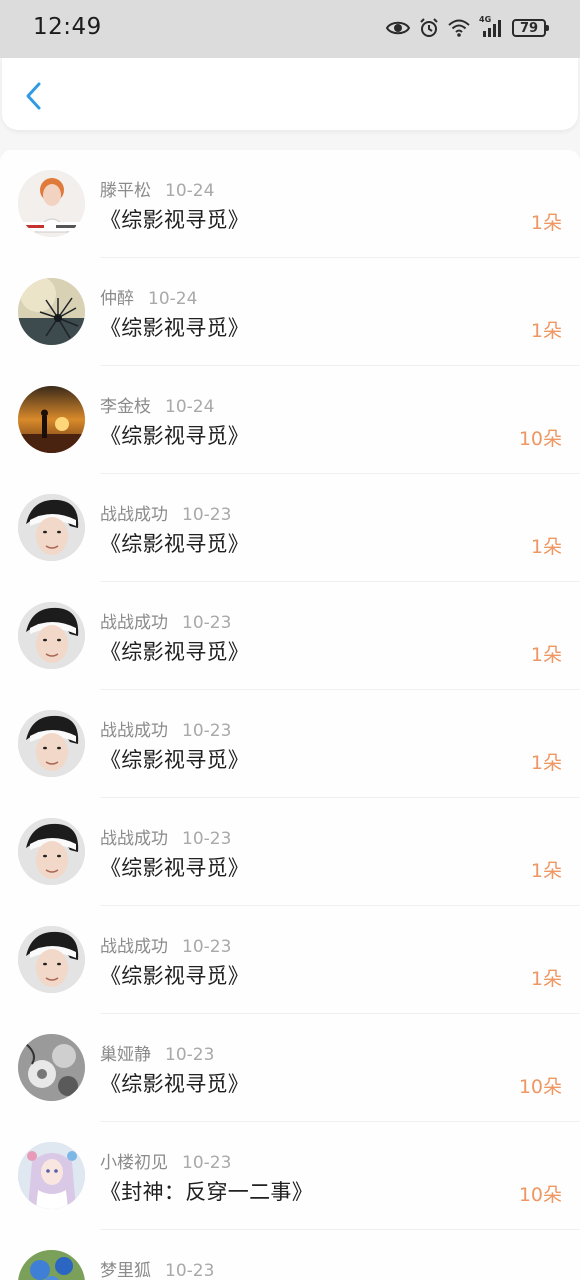  Describe the element at coordinates (157, 404) in the screenshot. I see `sender-meta: 李金枝 10-24` at that location.